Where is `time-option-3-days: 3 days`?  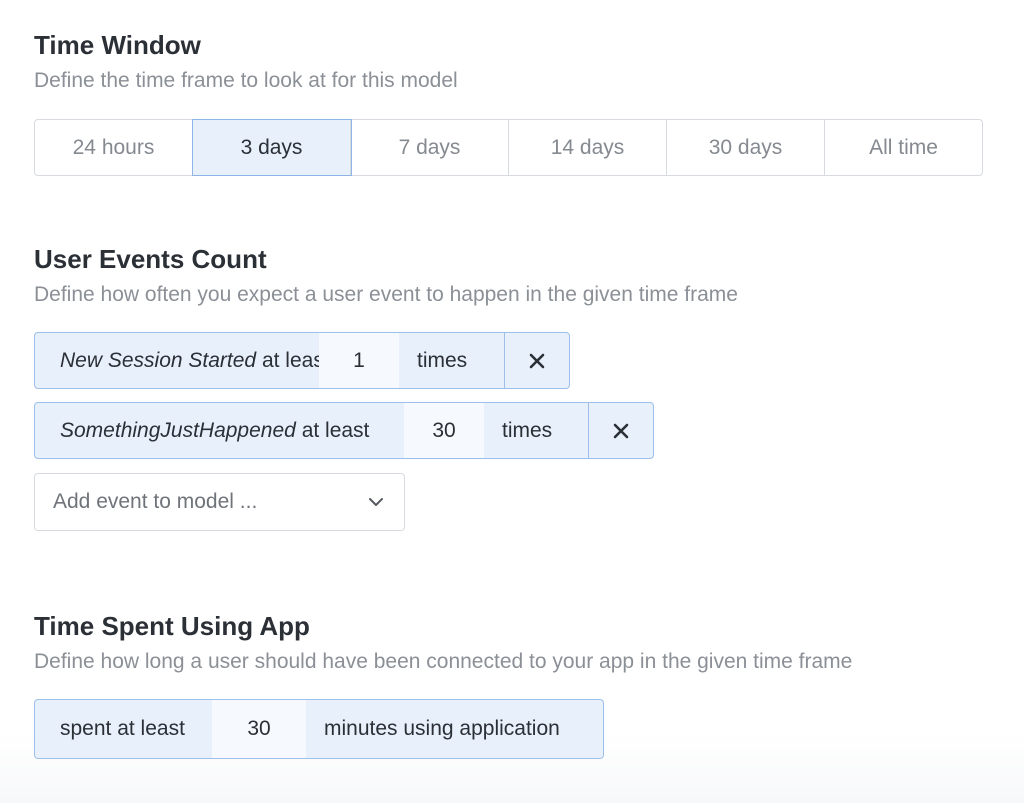 time-option-3-days: 3 days is located at coordinates (272, 147).